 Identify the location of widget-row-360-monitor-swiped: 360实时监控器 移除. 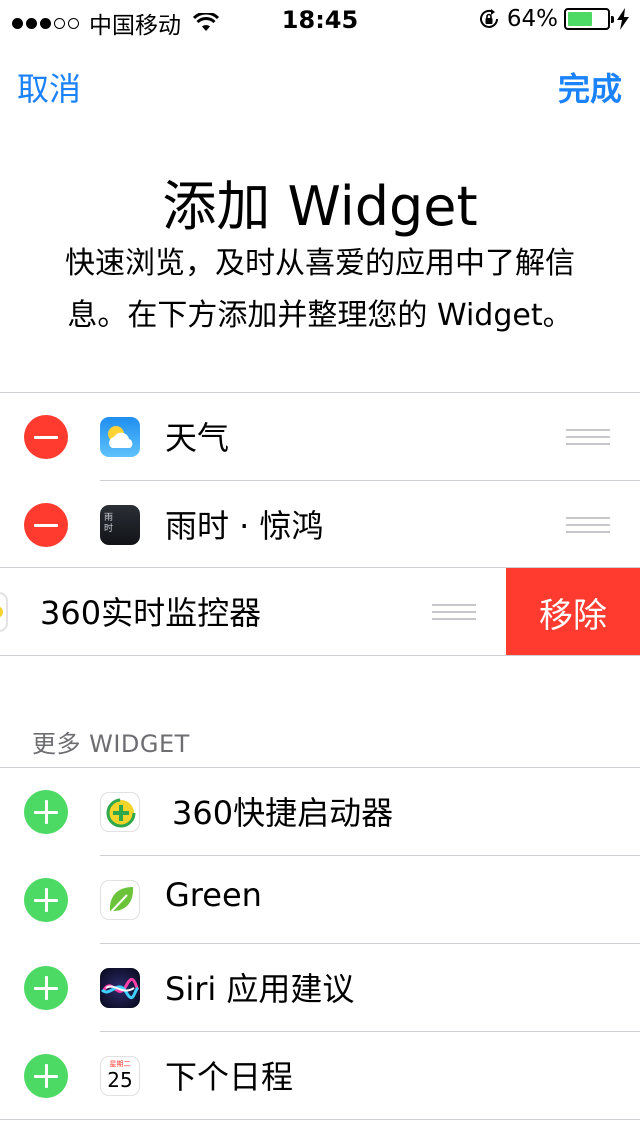
(320, 612).